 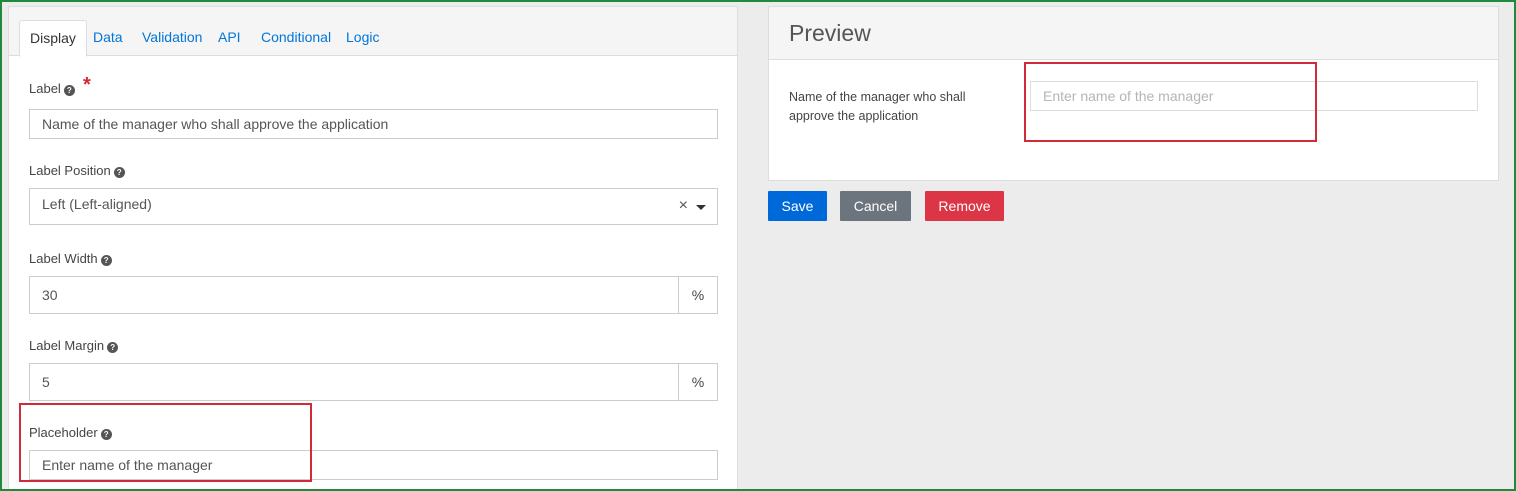 I want to click on placeholder-title: Placeholder, so click(x=63, y=432).